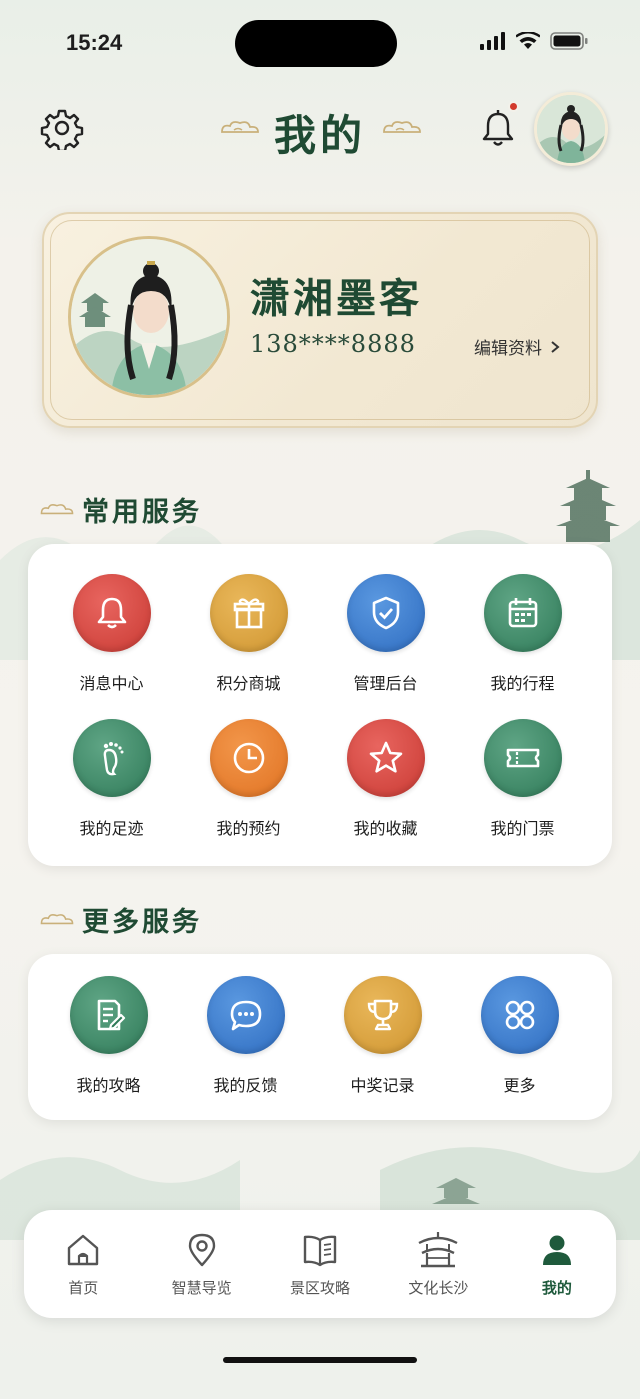  Describe the element at coordinates (508, 349) in the screenshot. I see `edit-profile-label: 编辑资料` at that location.